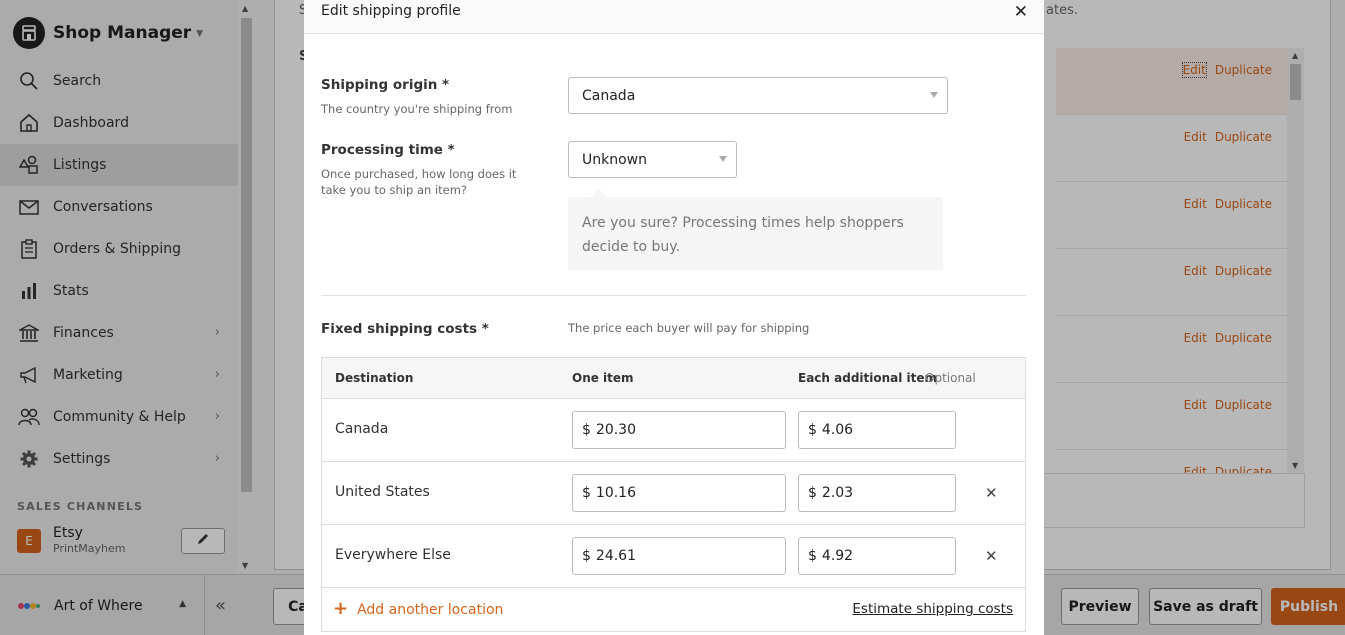 The height and width of the screenshot is (635, 1345). What do you see at coordinates (837, 430) in the screenshot?
I see `input-value: 4.06` at bounding box center [837, 430].